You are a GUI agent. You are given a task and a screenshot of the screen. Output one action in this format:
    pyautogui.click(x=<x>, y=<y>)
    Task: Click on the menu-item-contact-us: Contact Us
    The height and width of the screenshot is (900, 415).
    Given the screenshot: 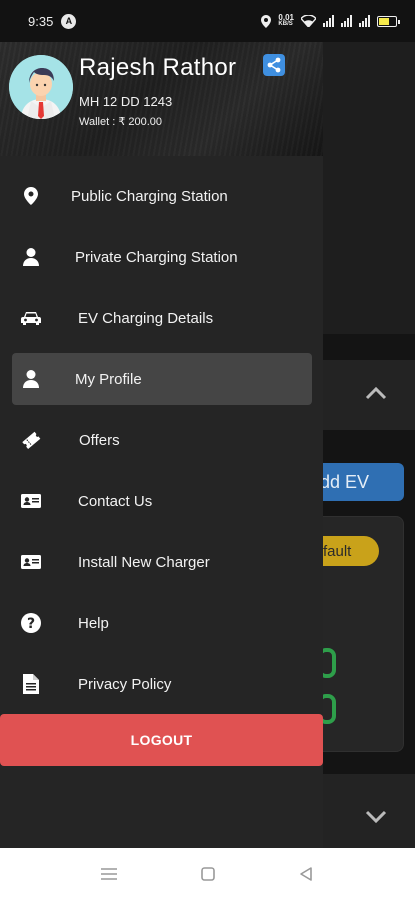 What is the action you would take?
    pyautogui.click(x=162, y=501)
    